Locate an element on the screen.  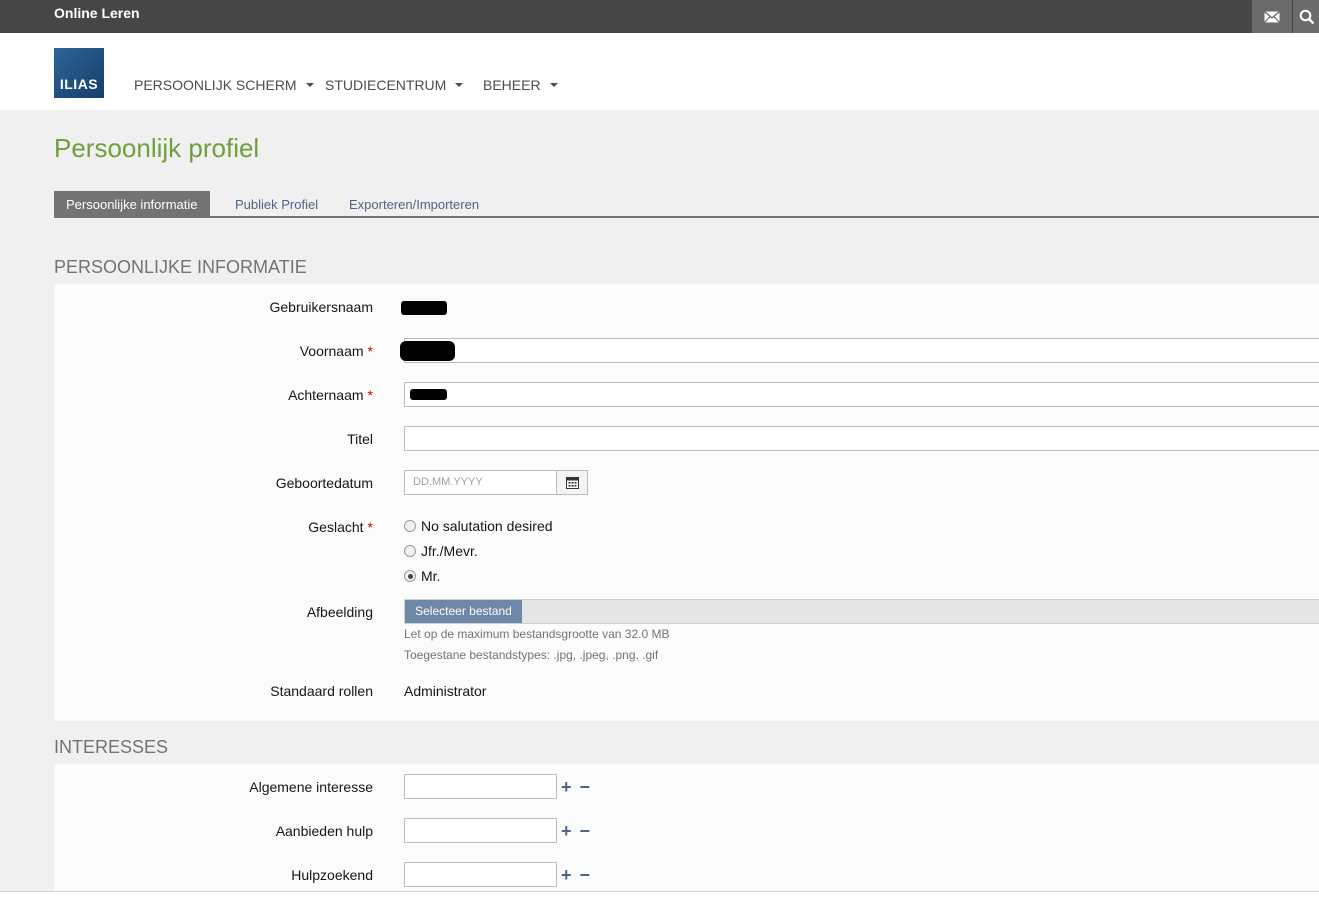
nav-persoonlijk-scherm: PERSOONLIJK SCHERM is located at coordinates (224, 85).